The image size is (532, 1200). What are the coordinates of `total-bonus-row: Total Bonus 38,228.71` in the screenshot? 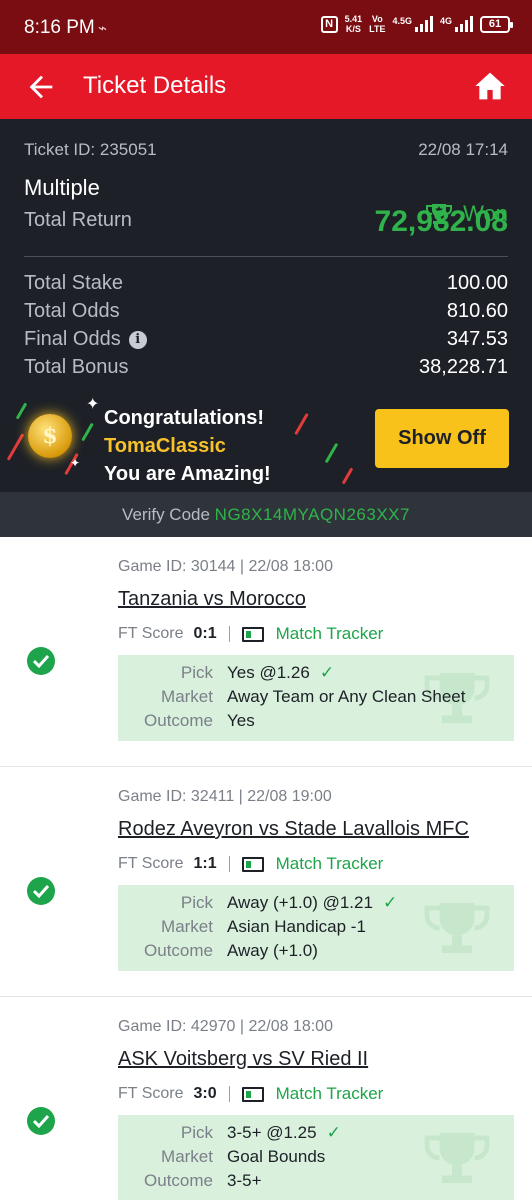 It's located at (266, 367).